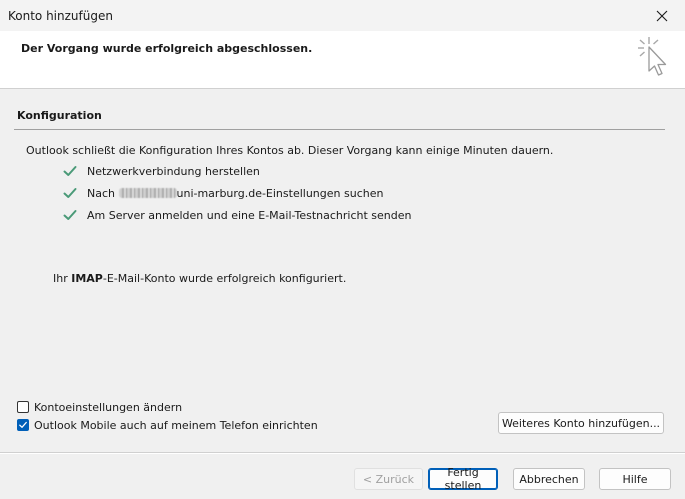  I want to click on cancel-button: Abbrechen, so click(549, 479).